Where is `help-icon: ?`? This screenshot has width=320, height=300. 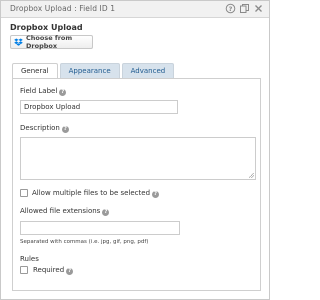
help-icon: ? is located at coordinates (230, 8).